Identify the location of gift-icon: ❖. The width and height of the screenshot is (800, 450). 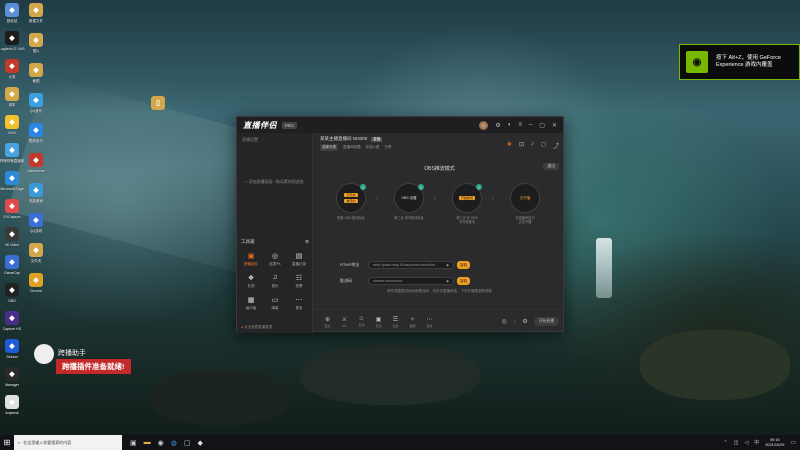
(509, 145).